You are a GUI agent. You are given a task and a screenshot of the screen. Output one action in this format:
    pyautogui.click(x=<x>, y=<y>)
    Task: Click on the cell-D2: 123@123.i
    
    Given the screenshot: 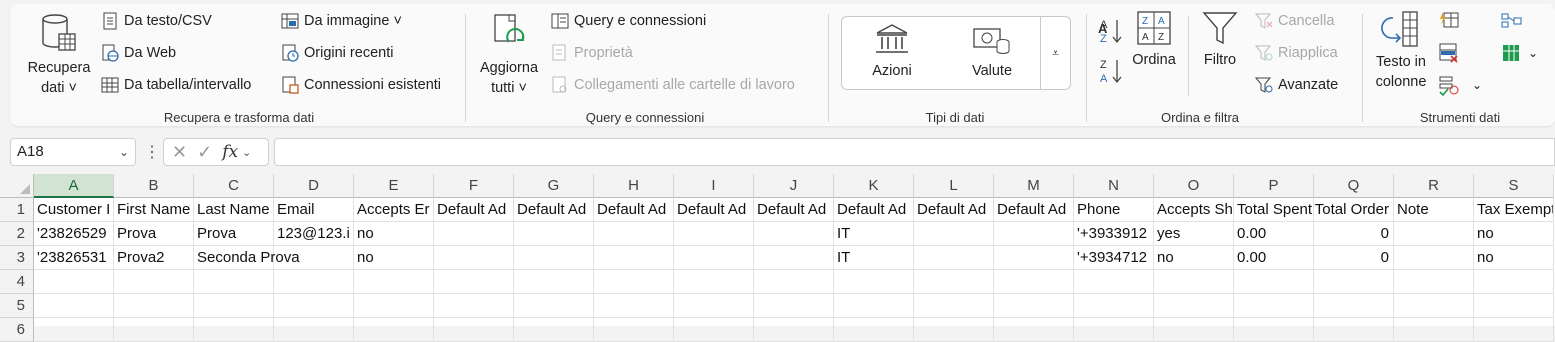 What is the action you would take?
    pyautogui.click(x=314, y=234)
    